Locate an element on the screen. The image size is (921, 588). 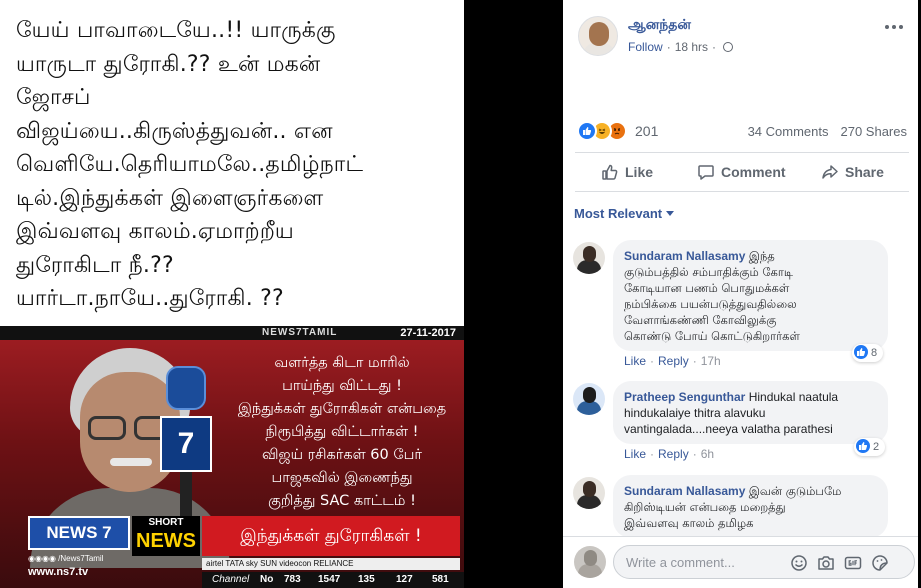
camera-icon is located at coordinates (826, 563).